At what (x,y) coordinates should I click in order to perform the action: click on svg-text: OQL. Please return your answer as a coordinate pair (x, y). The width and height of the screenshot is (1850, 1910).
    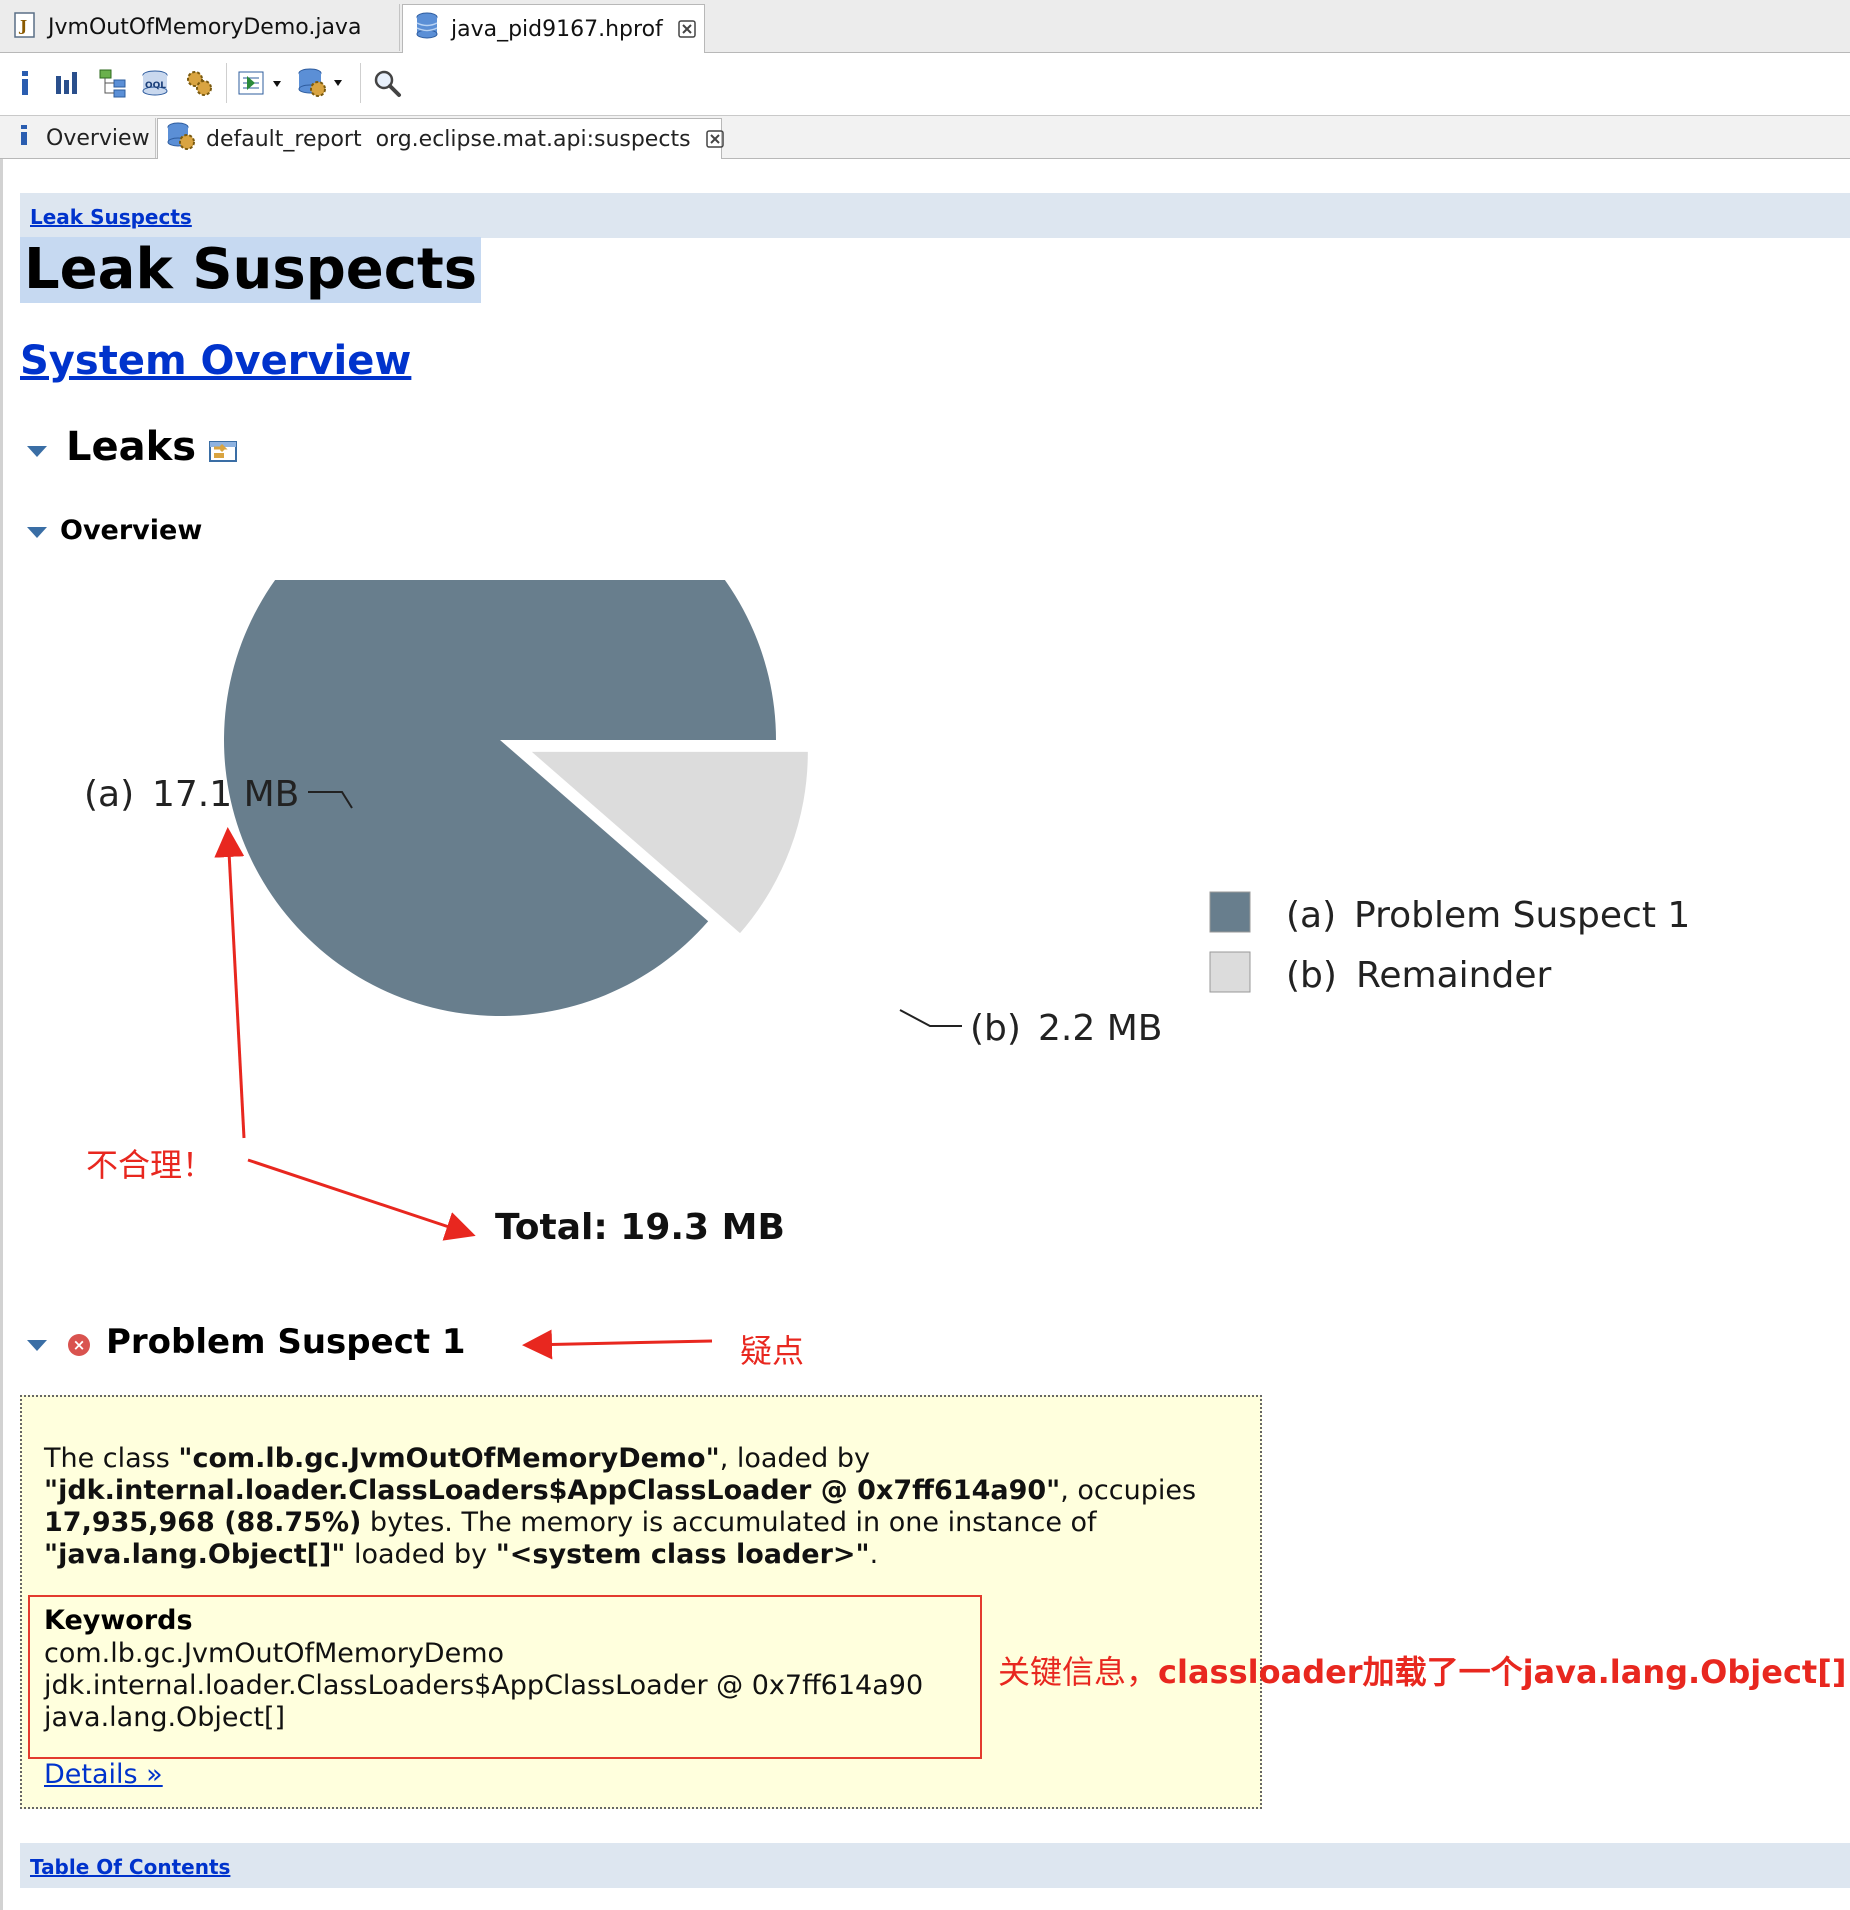
    Looking at the image, I should click on (155, 86).